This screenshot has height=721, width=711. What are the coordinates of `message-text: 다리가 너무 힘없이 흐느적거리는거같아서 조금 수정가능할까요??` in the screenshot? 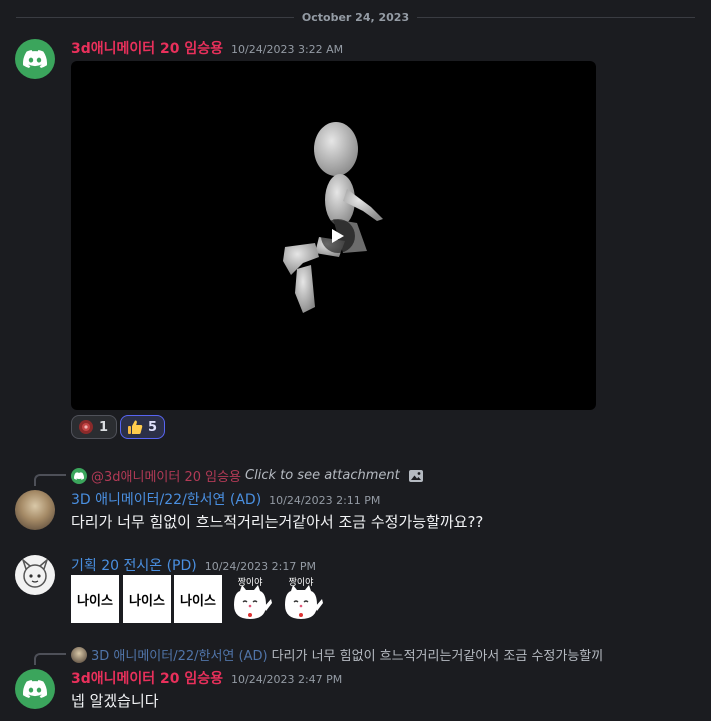 It's located at (277, 522).